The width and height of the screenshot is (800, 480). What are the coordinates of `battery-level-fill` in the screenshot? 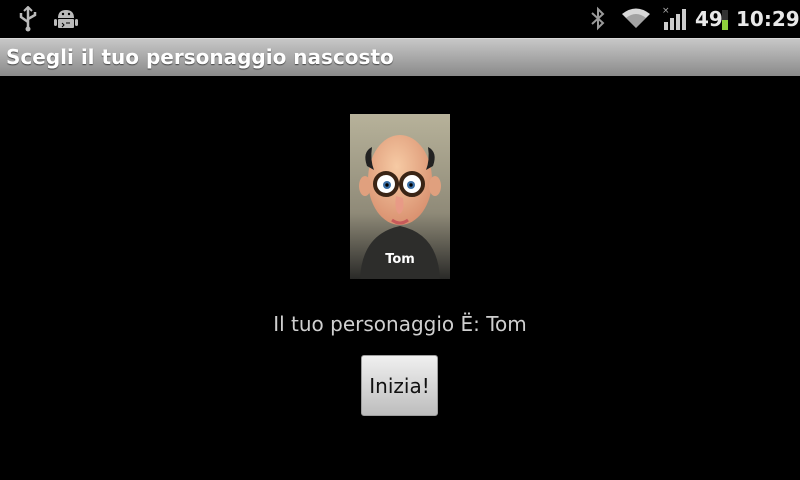 It's located at (725, 25).